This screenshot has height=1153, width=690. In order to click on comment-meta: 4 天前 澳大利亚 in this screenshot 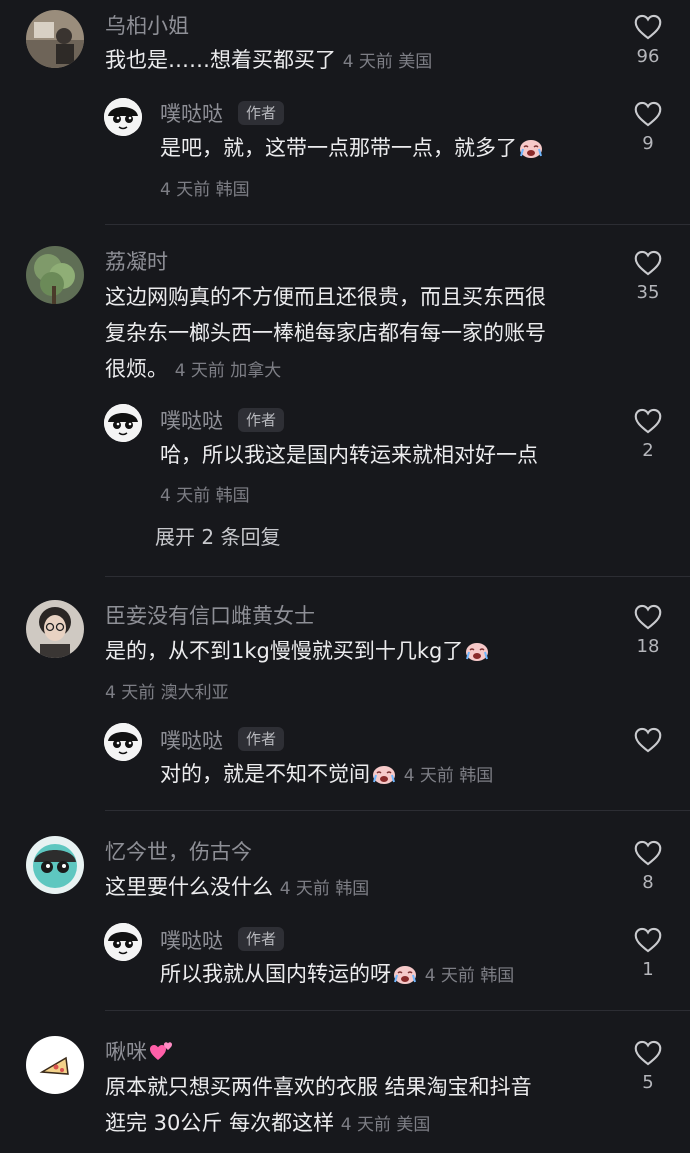, I will do `click(167, 693)`.